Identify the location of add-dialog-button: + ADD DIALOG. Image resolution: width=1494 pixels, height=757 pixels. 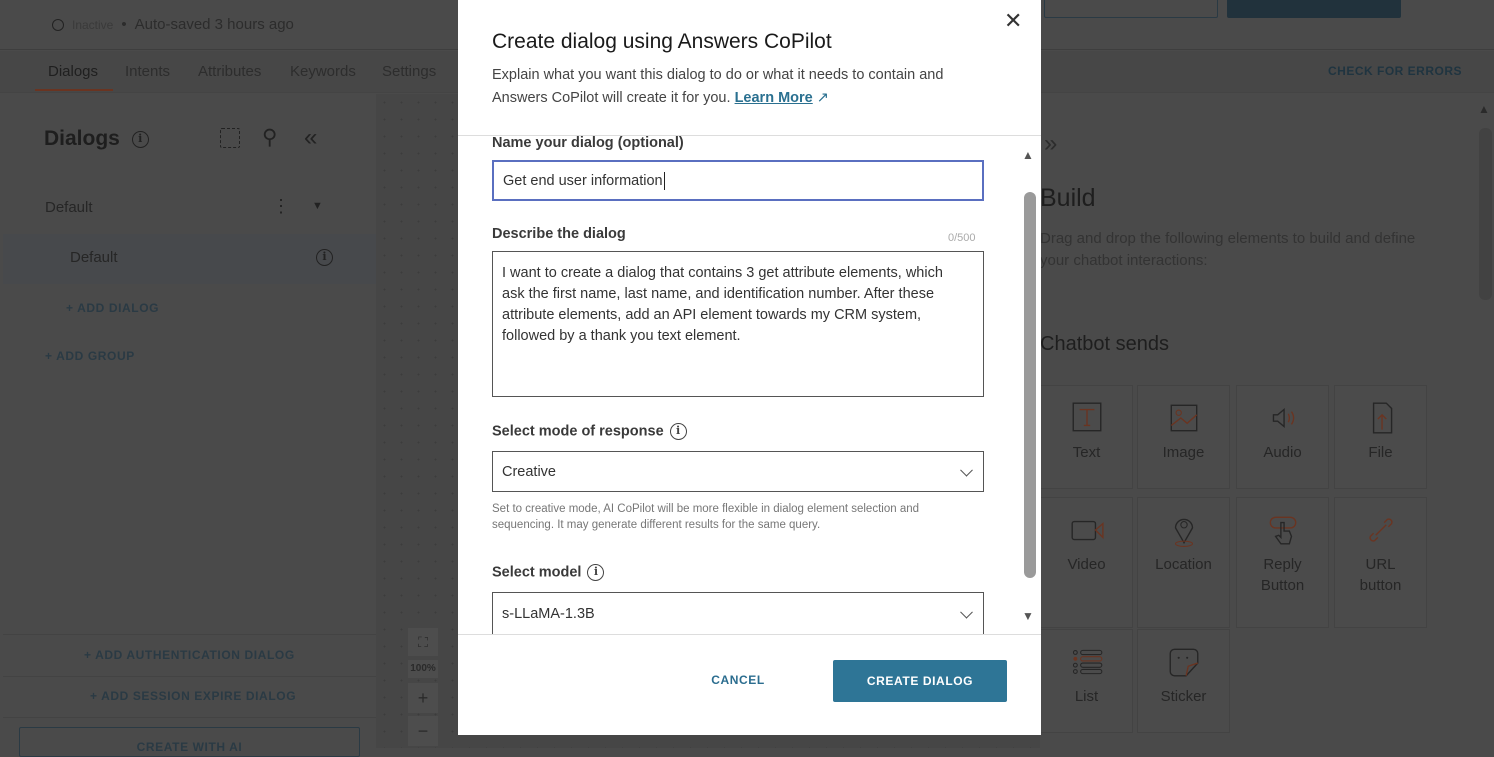
(112, 308).